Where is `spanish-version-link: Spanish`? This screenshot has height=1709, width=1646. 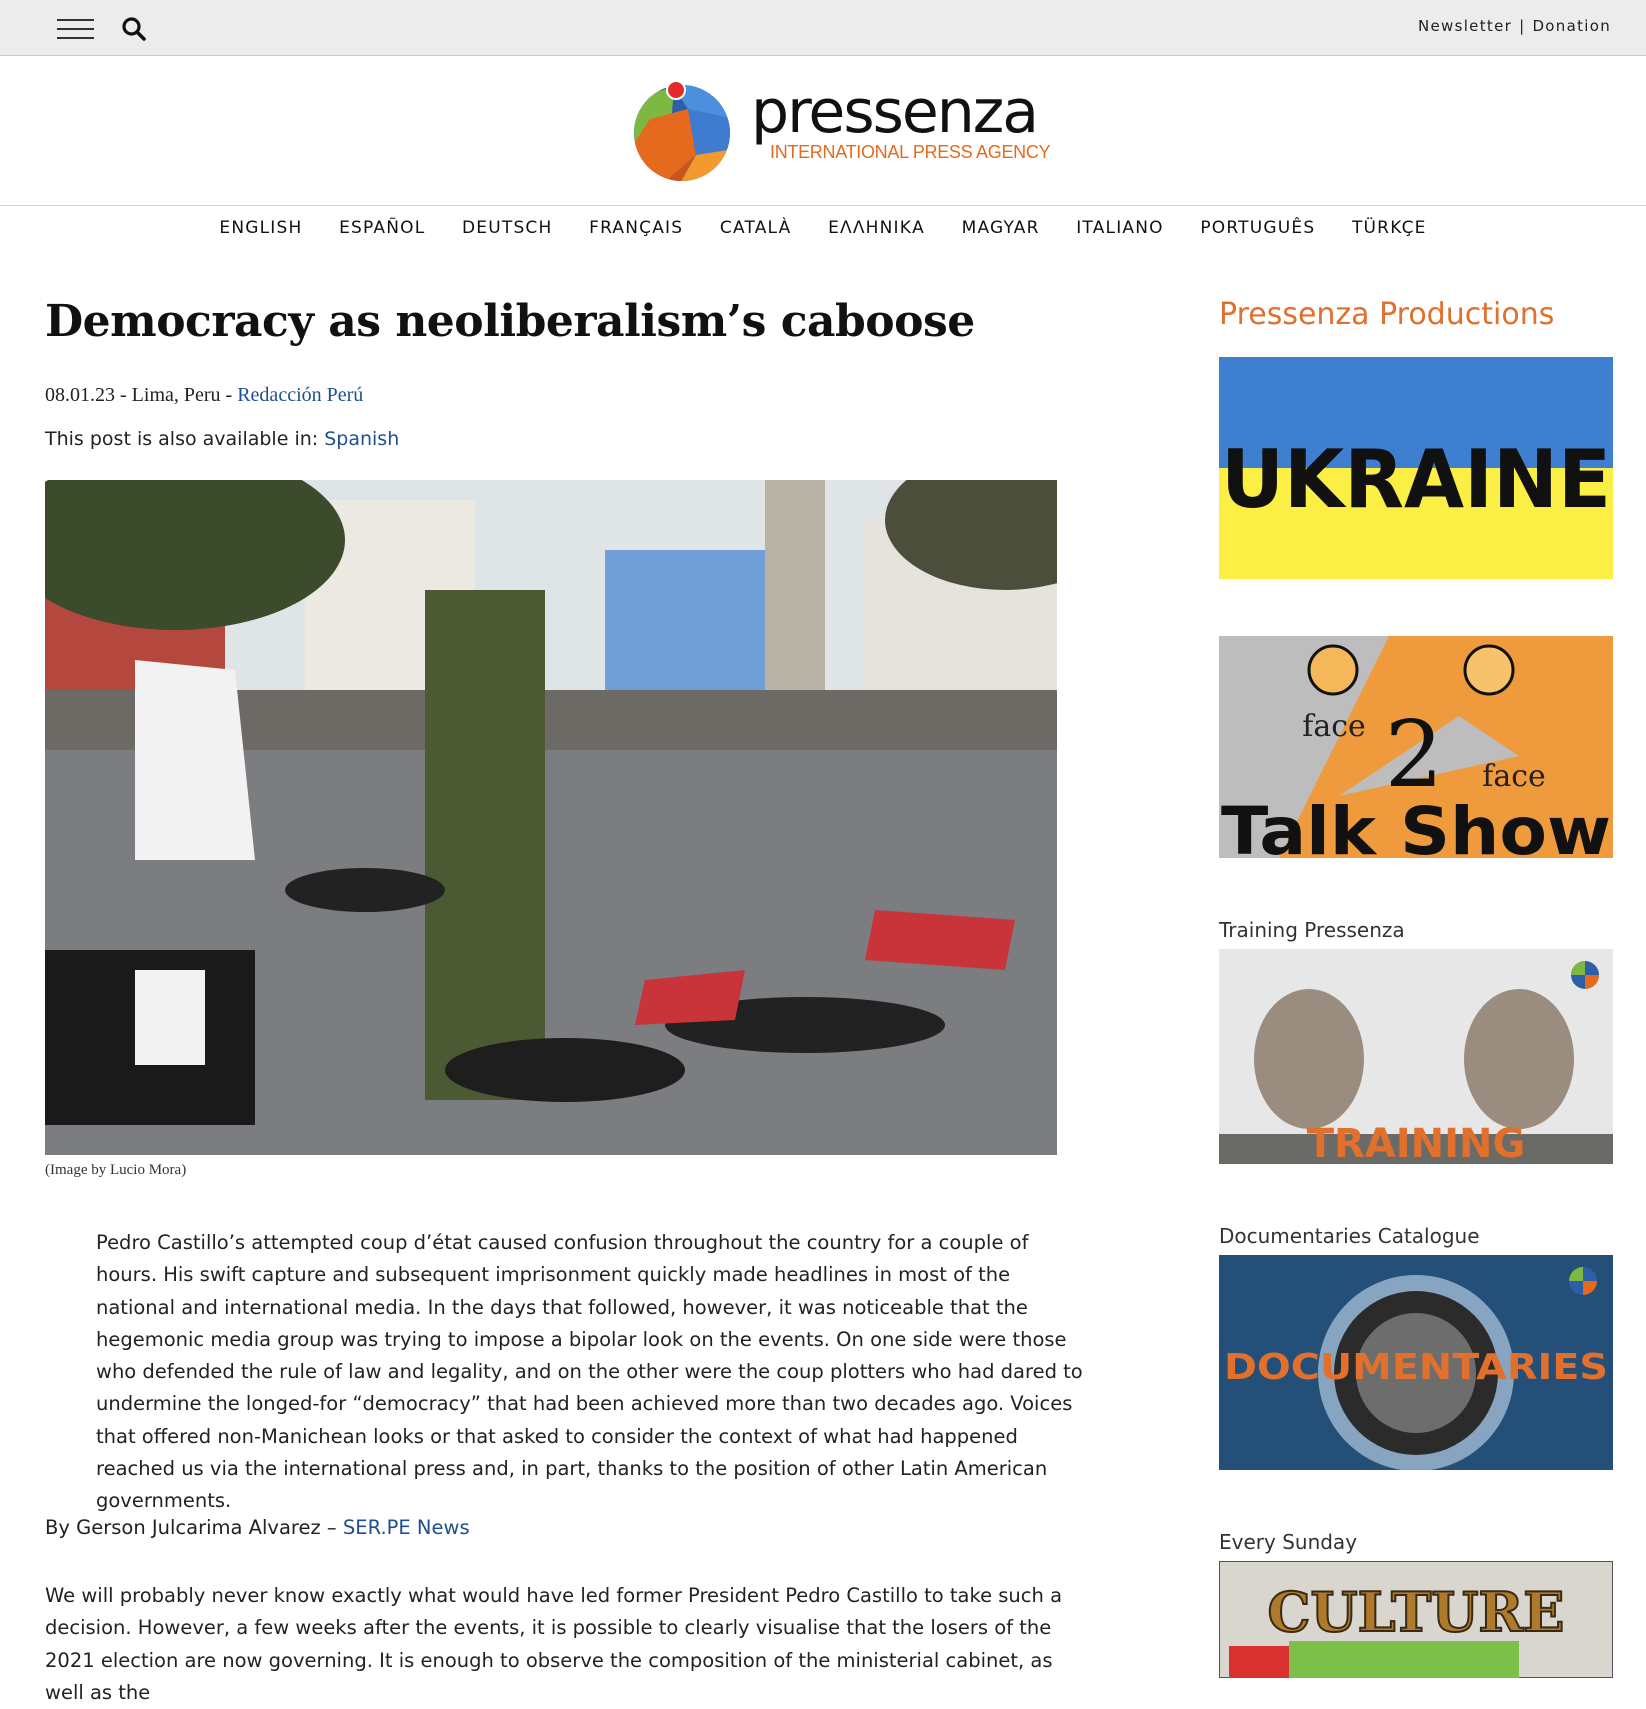
spanish-version-link: Spanish is located at coordinates (361, 439).